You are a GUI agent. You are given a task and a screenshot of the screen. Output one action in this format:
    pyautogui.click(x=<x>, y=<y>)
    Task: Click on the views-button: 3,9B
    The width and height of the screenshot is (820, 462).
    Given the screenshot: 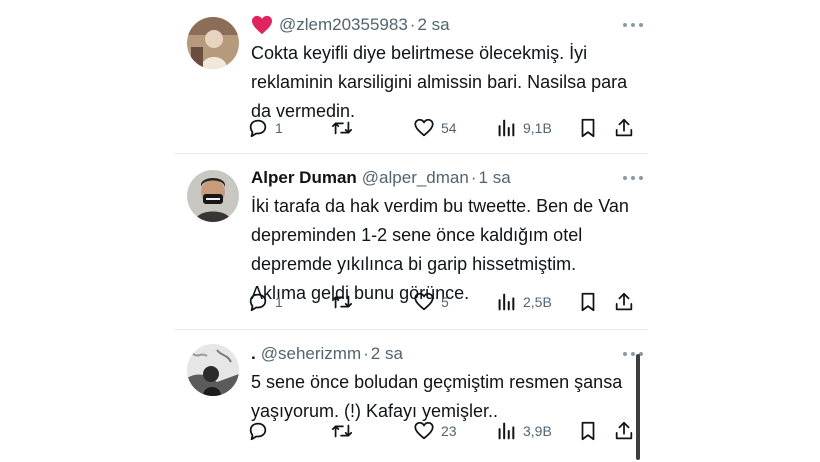 What is the action you would take?
    pyautogui.click(x=523, y=431)
    